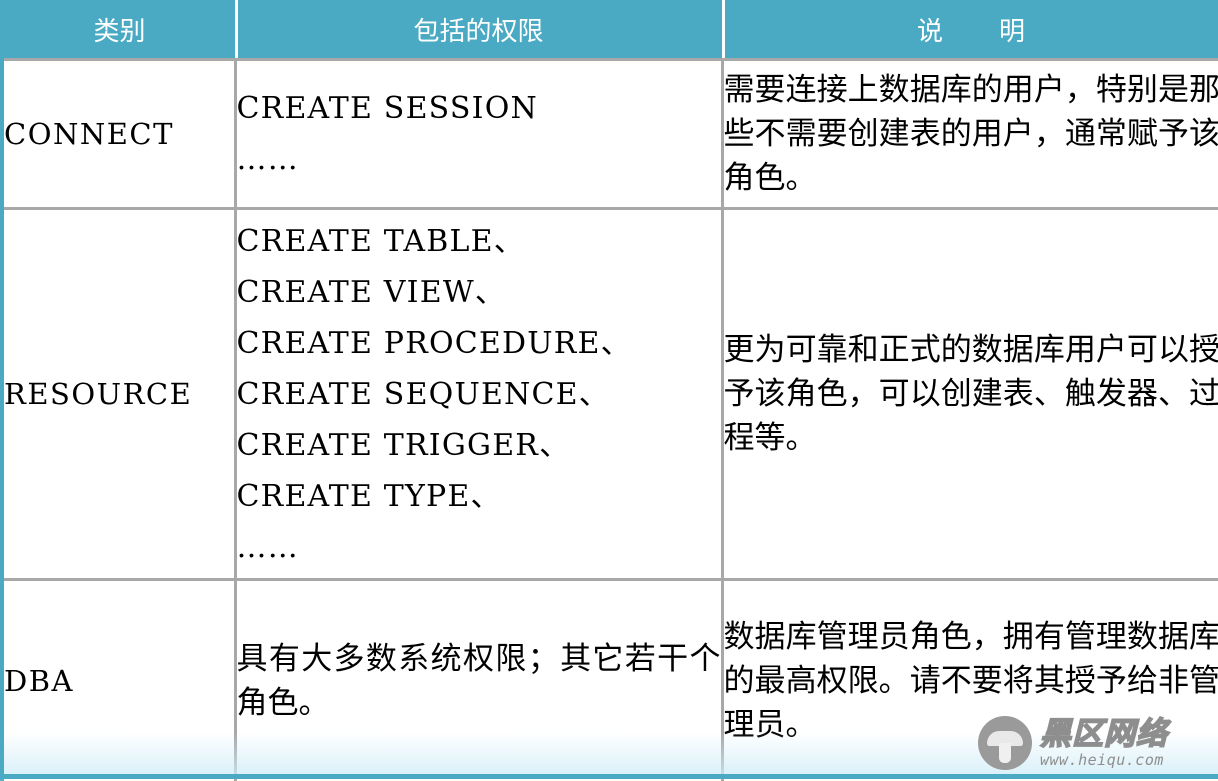  I want to click on role-name-dba: DBA, so click(39, 681).